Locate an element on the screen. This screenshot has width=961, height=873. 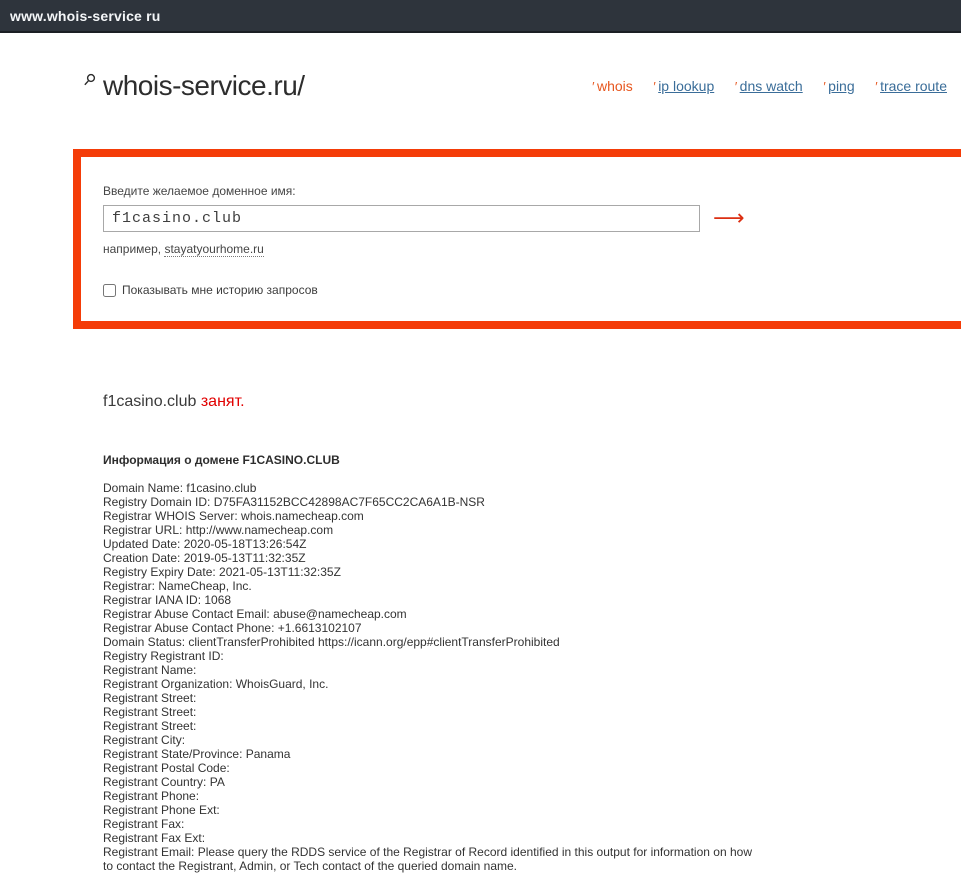
browser-url-text: www.whois-service ru is located at coordinates (85, 15).